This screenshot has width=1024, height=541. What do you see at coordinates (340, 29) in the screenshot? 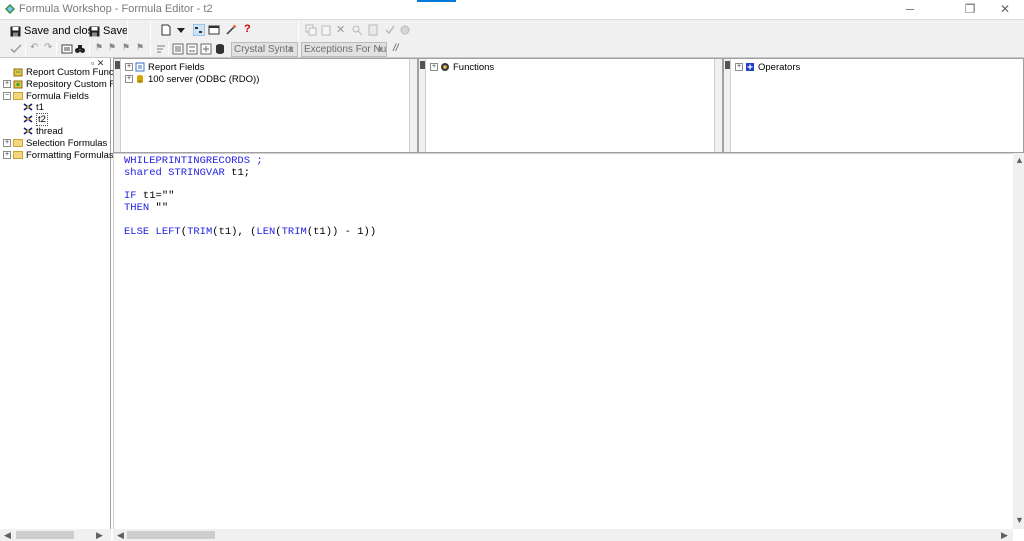
I see `delete-icon: ✕` at bounding box center [340, 29].